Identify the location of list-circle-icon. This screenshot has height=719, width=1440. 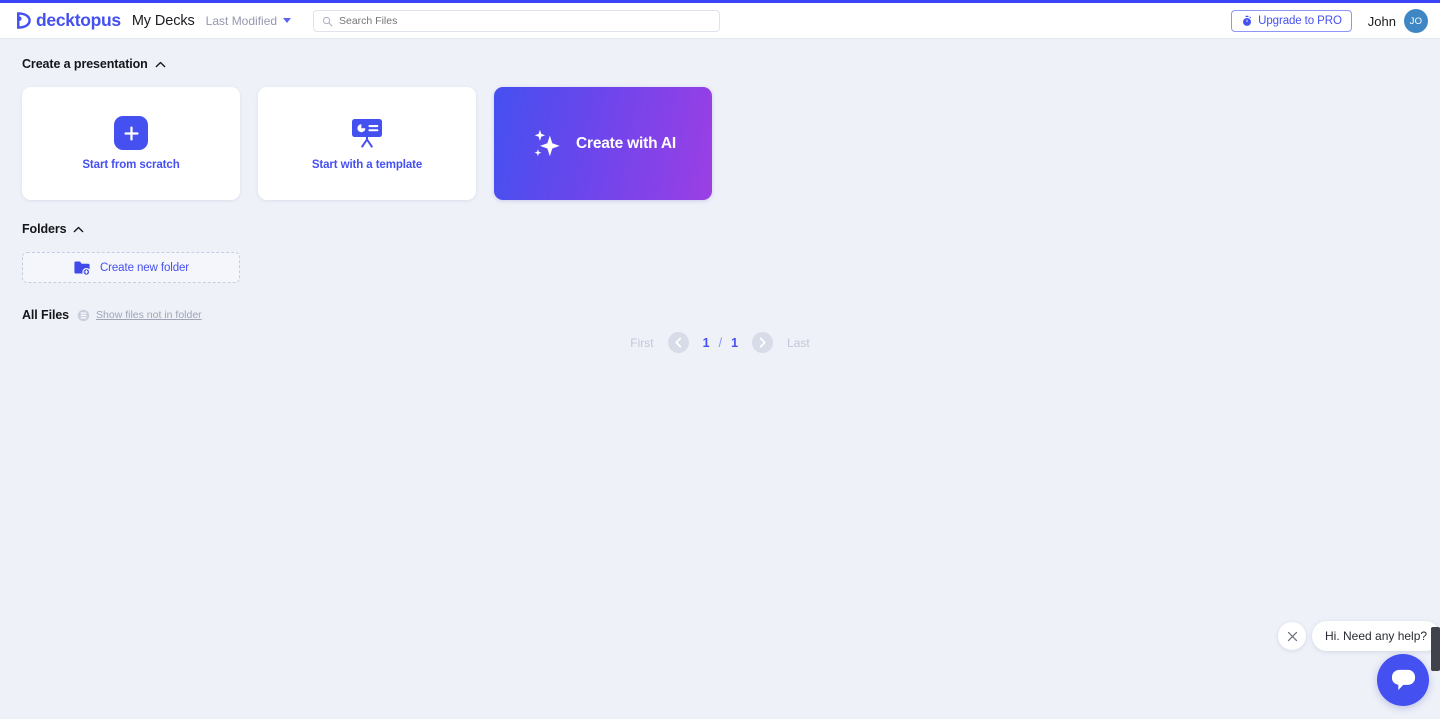
(83, 315).